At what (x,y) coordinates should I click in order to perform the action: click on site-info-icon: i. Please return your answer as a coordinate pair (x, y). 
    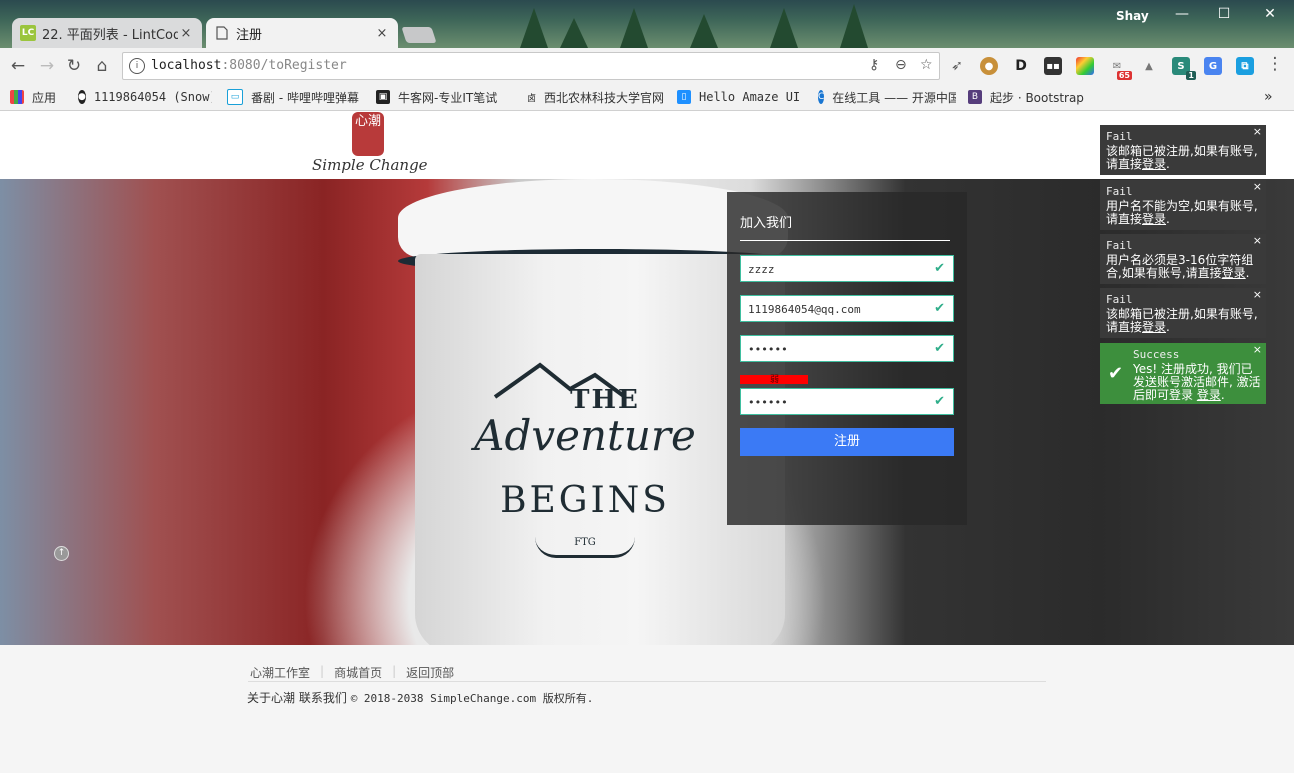
    Looking at the image, I should click on (137, 66).